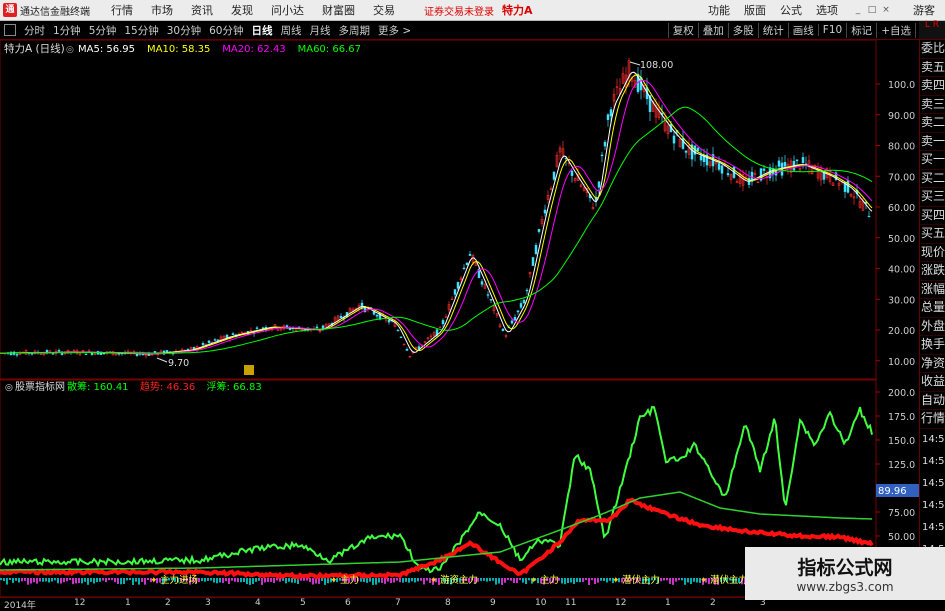  I want to click on period-30min: 30分钟, so click(184, 30).